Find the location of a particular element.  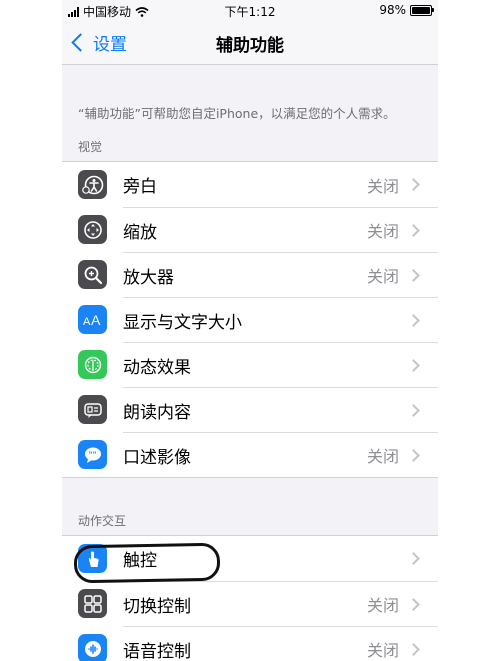

settings-group-interaction: 触控 切换控制 关闭 语音控制 关闭 is located at coordinates (250, 598).